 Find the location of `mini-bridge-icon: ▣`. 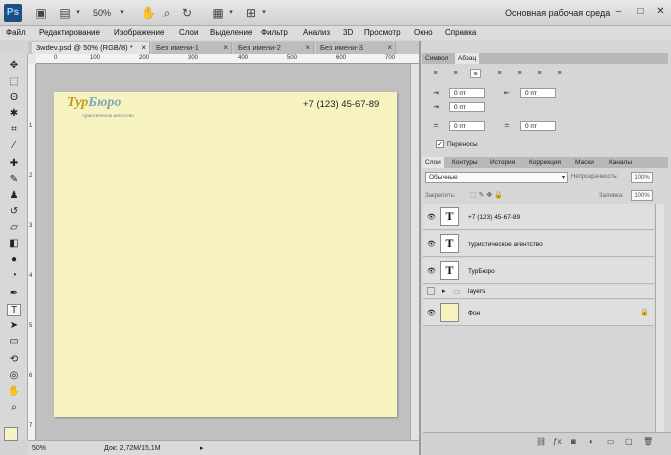

mini-bridge-icon: ▣ is located at coordinates (41, 13).